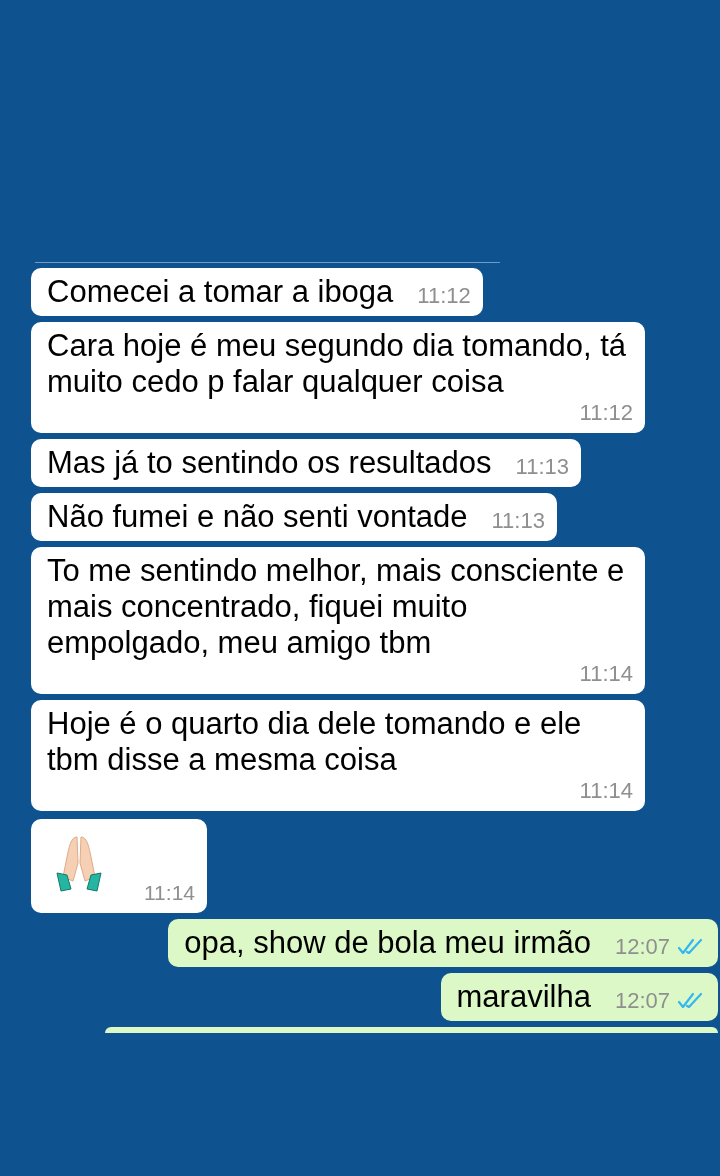  What do you see at coordinates (523, 997) in the screenshot?
I see `message-text: maravilha` at bounding box center [523, 997].